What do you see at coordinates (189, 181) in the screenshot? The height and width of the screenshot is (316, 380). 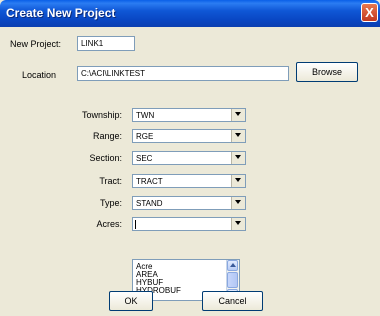 I see `tract-select: TRACT` at bounding box center [189, 181].